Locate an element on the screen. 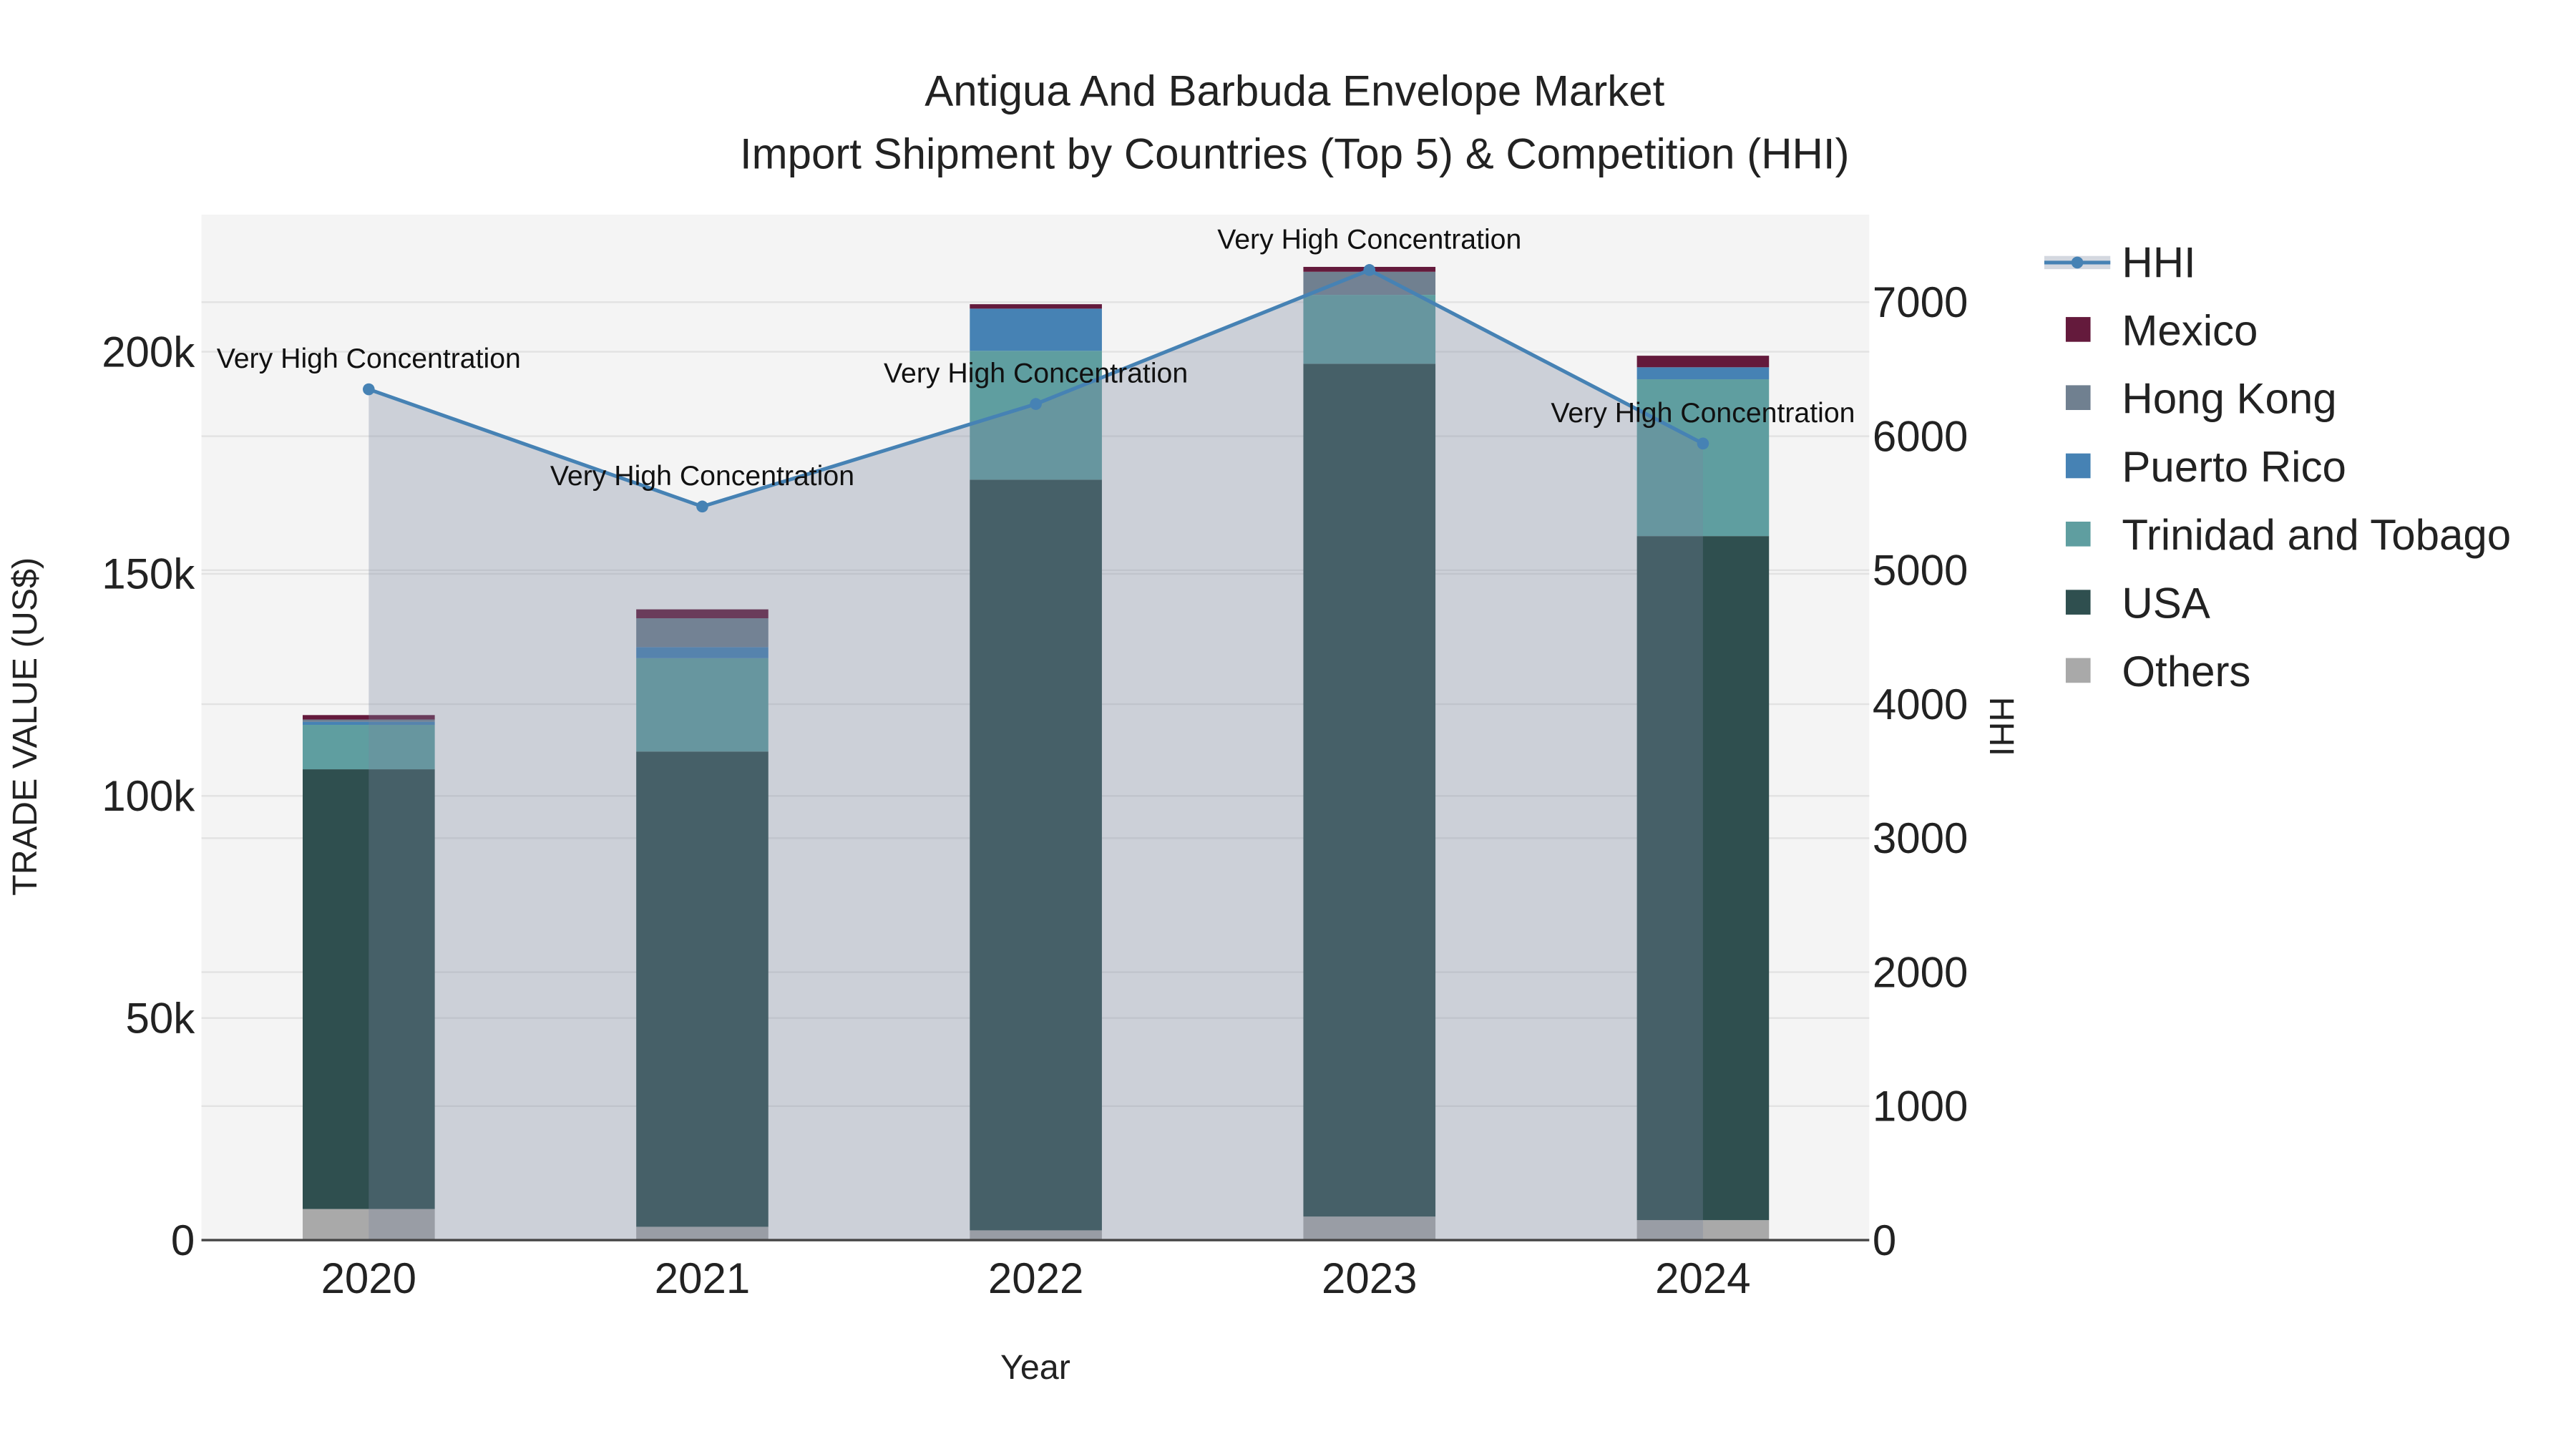 The image size is (2576, 1449). y2-tick-label: 2000 is located at coordinates (1920, 972).